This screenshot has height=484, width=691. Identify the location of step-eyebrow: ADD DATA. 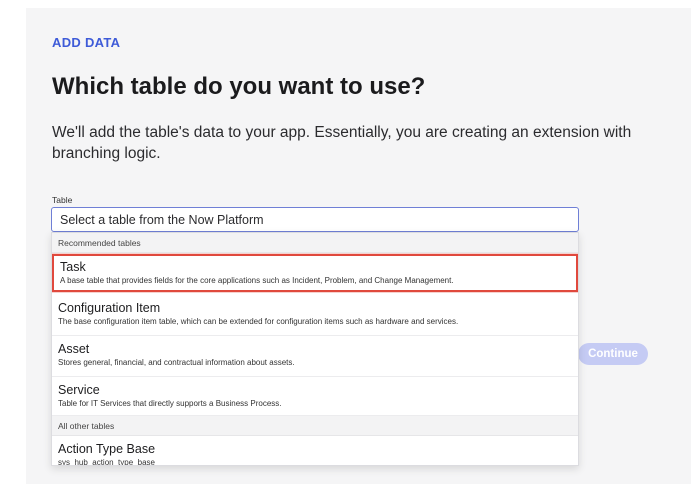
(86, 42).